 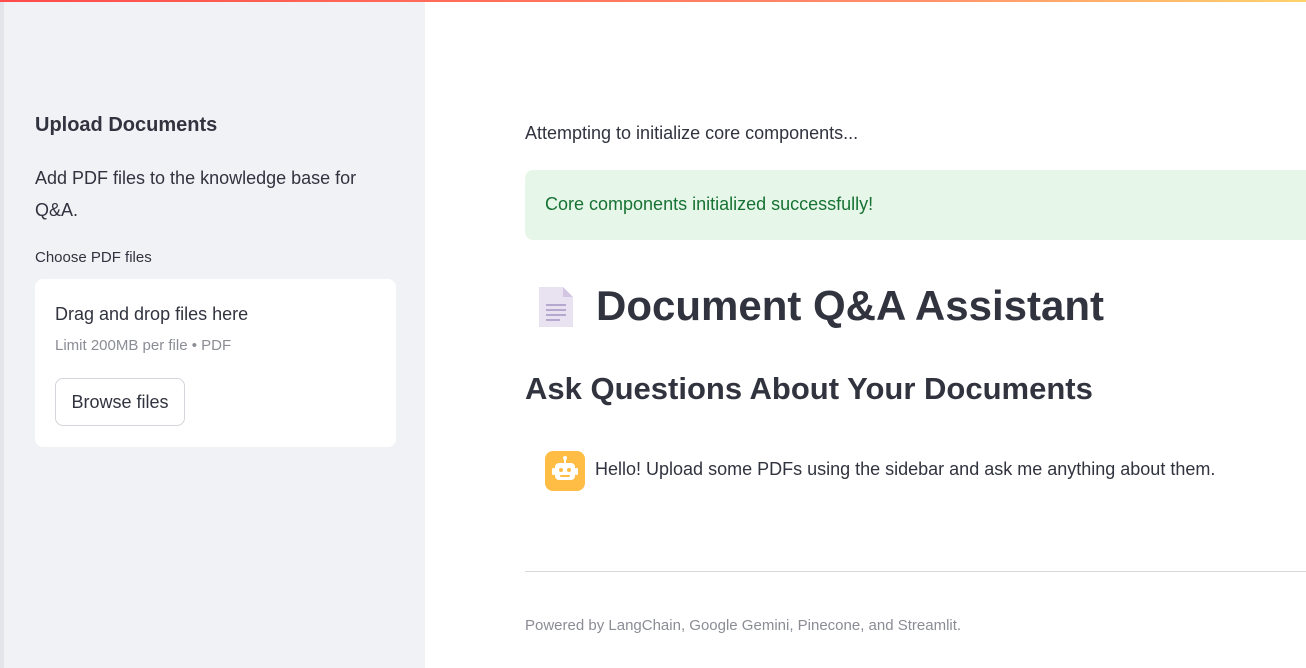 What do you see at coordinates (565, 471) in the screenshot?
I see `robot-icon` at bounding box center [565, 471].